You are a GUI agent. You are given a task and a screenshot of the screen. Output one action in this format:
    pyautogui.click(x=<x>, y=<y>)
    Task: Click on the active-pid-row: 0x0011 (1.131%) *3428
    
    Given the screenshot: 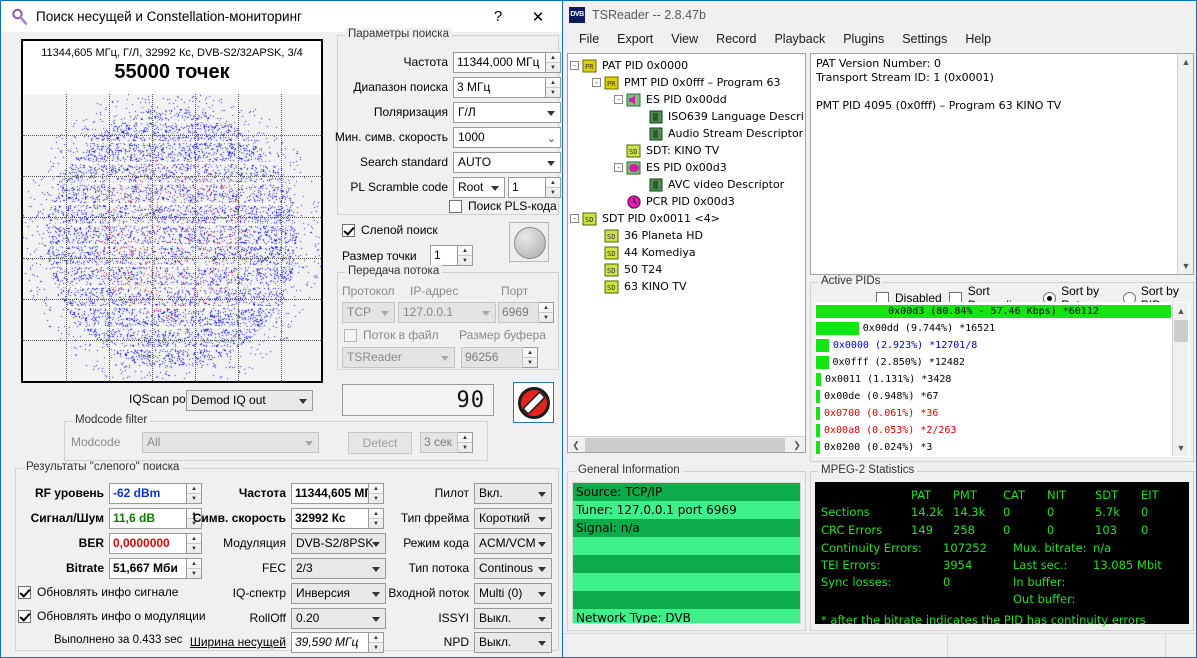 What is the action you would take?
    pyautogui.click(x=994, y=379)
    